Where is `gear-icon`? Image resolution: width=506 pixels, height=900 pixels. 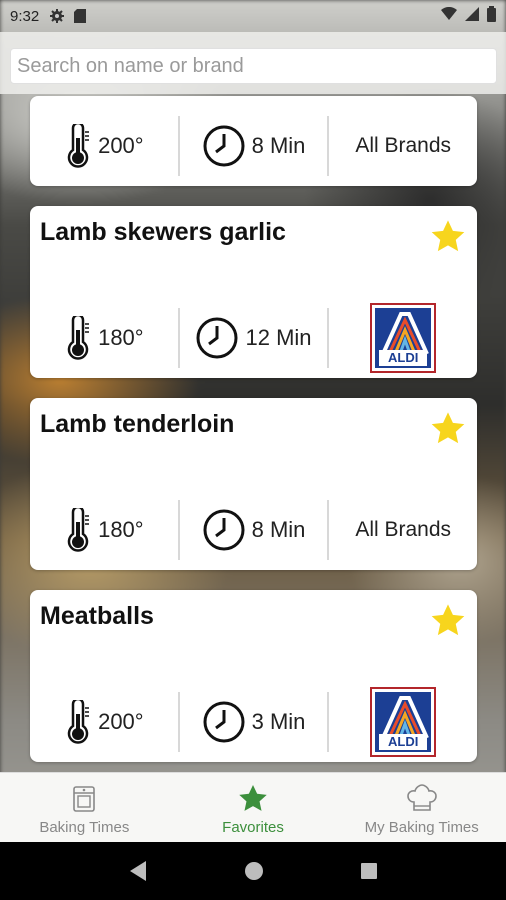 gear-icon is located at coordinates (57, 16).